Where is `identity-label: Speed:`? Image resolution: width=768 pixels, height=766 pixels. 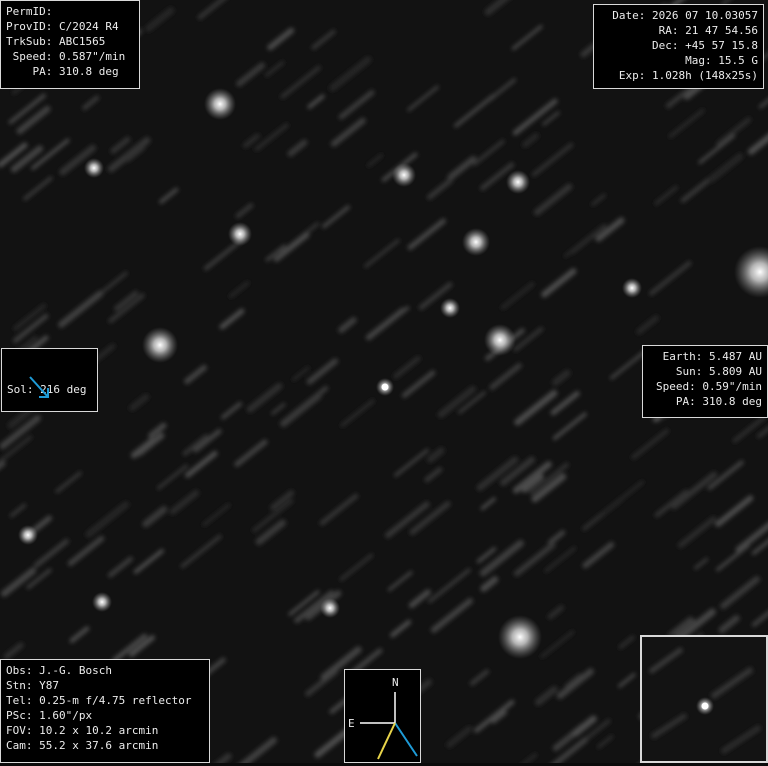 identity-label: Speed: is located at coordinates (29, 56).